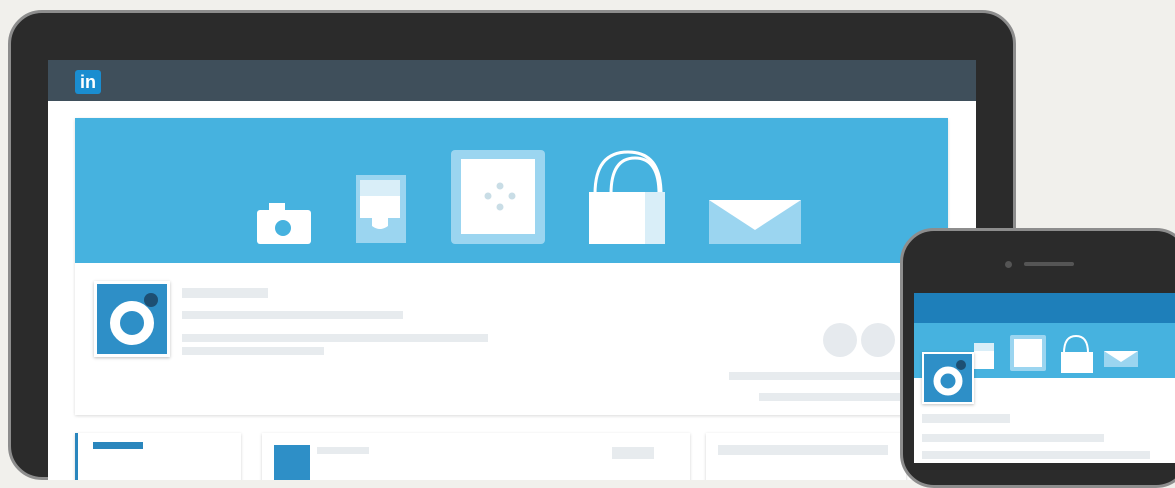  What do you see at coordinates (132, 319) in the screenshot?
I see `company-logo-icon` at bounding box center [132, 319].